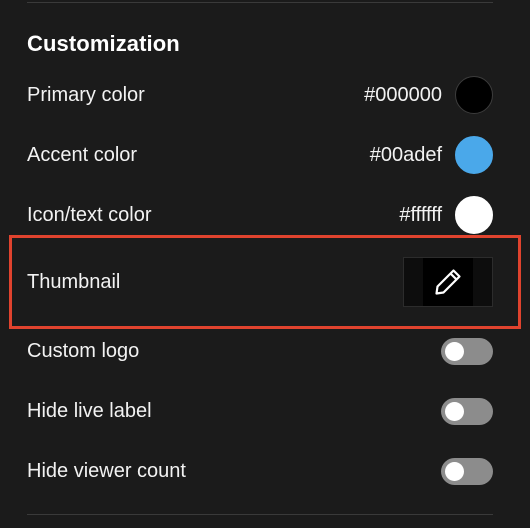 The height and width of the screenshot is (528, 530). What do you see at coordinates (103, 43) in the screenshot?
I see `section-title: Customization` at bounding box center [103, 43].